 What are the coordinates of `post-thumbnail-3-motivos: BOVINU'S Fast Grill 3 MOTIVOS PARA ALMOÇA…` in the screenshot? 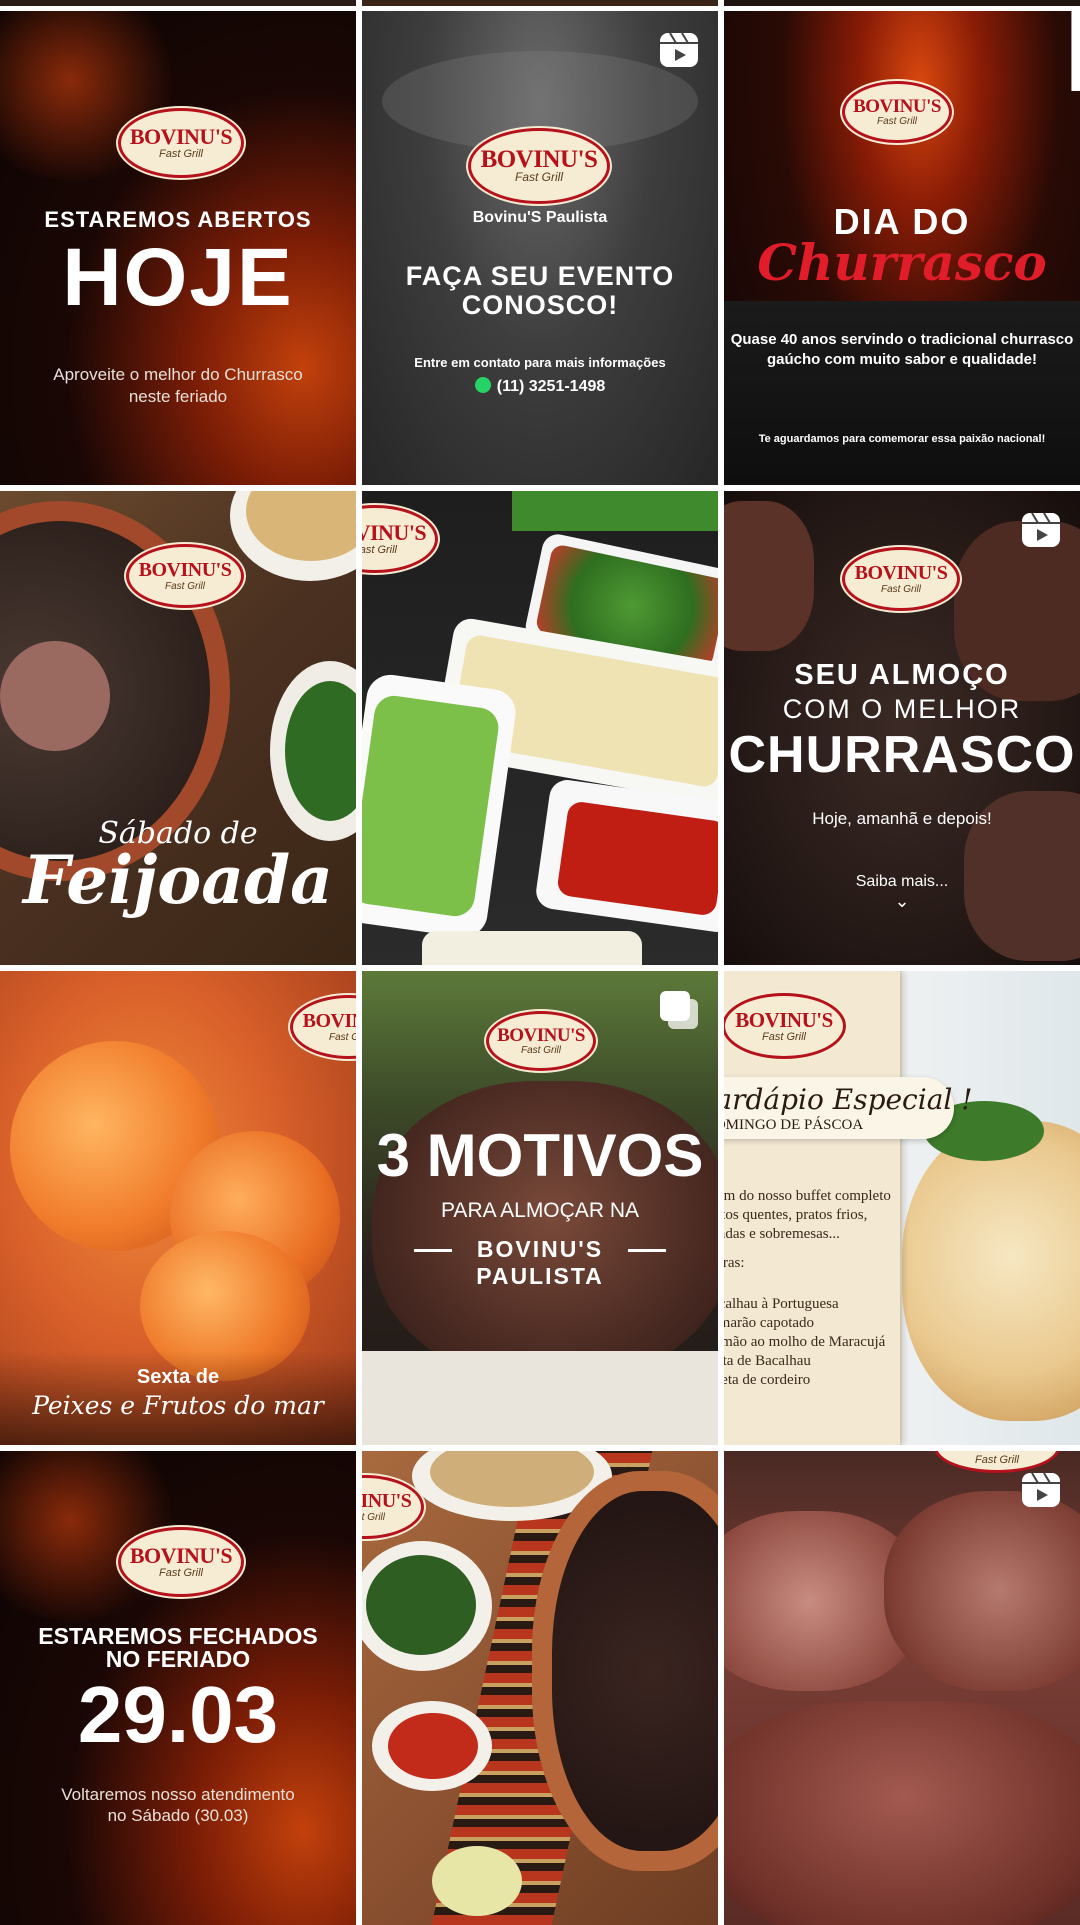 It's located at (540, 1208).